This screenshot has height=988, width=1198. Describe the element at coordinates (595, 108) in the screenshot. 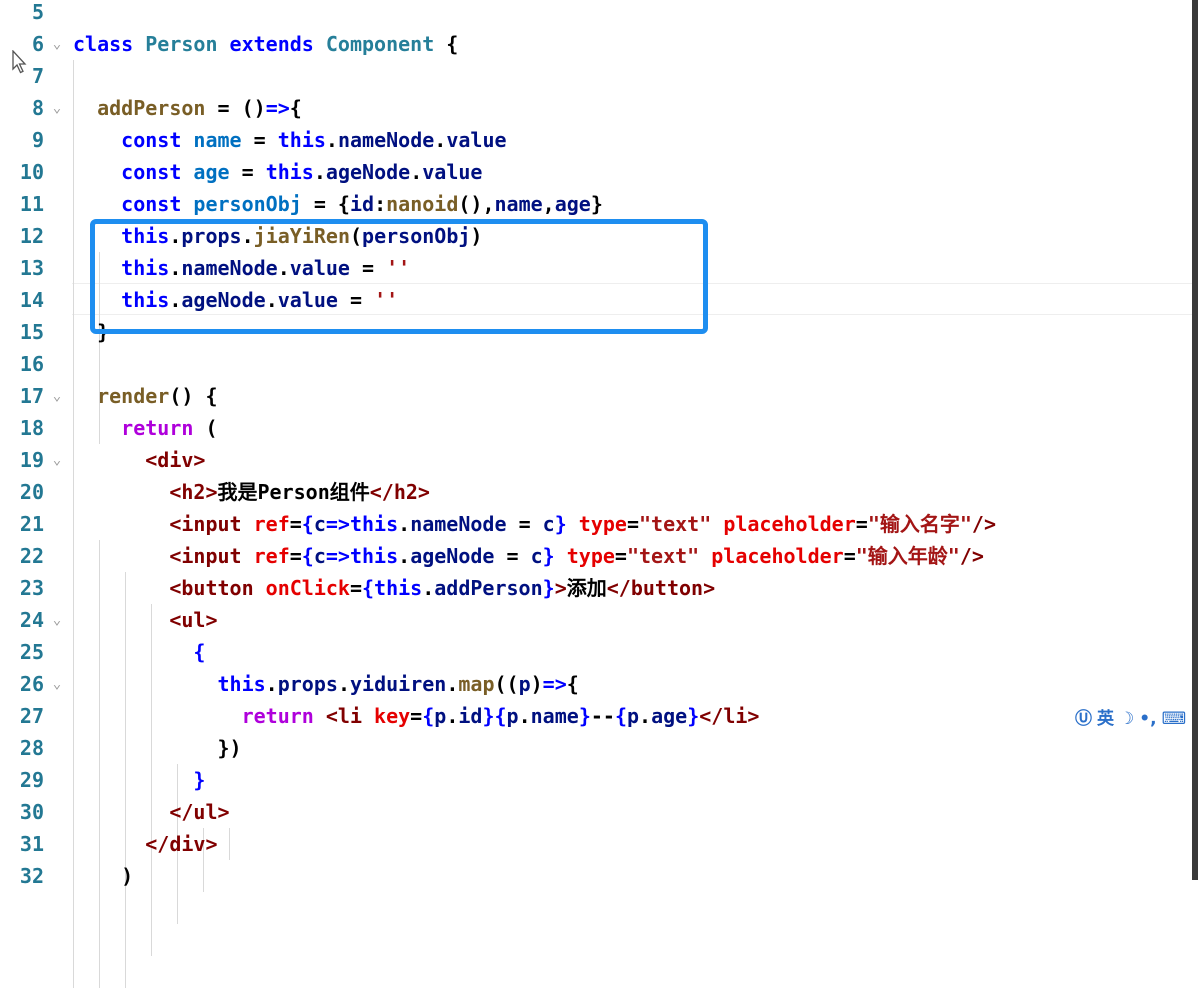

I see `code-line: 8 ⌄ addPerson = ()=>{` at that location.